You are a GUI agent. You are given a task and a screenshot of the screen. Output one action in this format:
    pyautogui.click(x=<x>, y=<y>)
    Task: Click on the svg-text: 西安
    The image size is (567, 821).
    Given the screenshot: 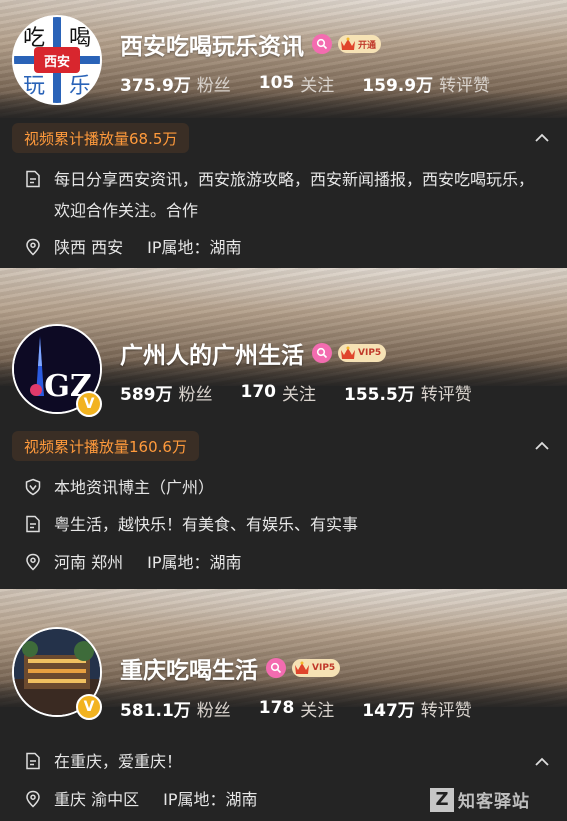 What is the action you would take?
    pyautogui.click(x=57, y=62)
    